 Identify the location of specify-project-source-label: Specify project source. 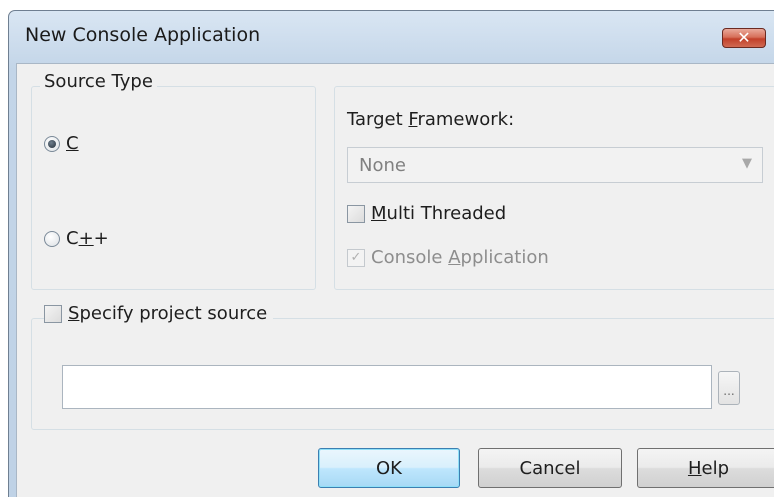
(168, 313).